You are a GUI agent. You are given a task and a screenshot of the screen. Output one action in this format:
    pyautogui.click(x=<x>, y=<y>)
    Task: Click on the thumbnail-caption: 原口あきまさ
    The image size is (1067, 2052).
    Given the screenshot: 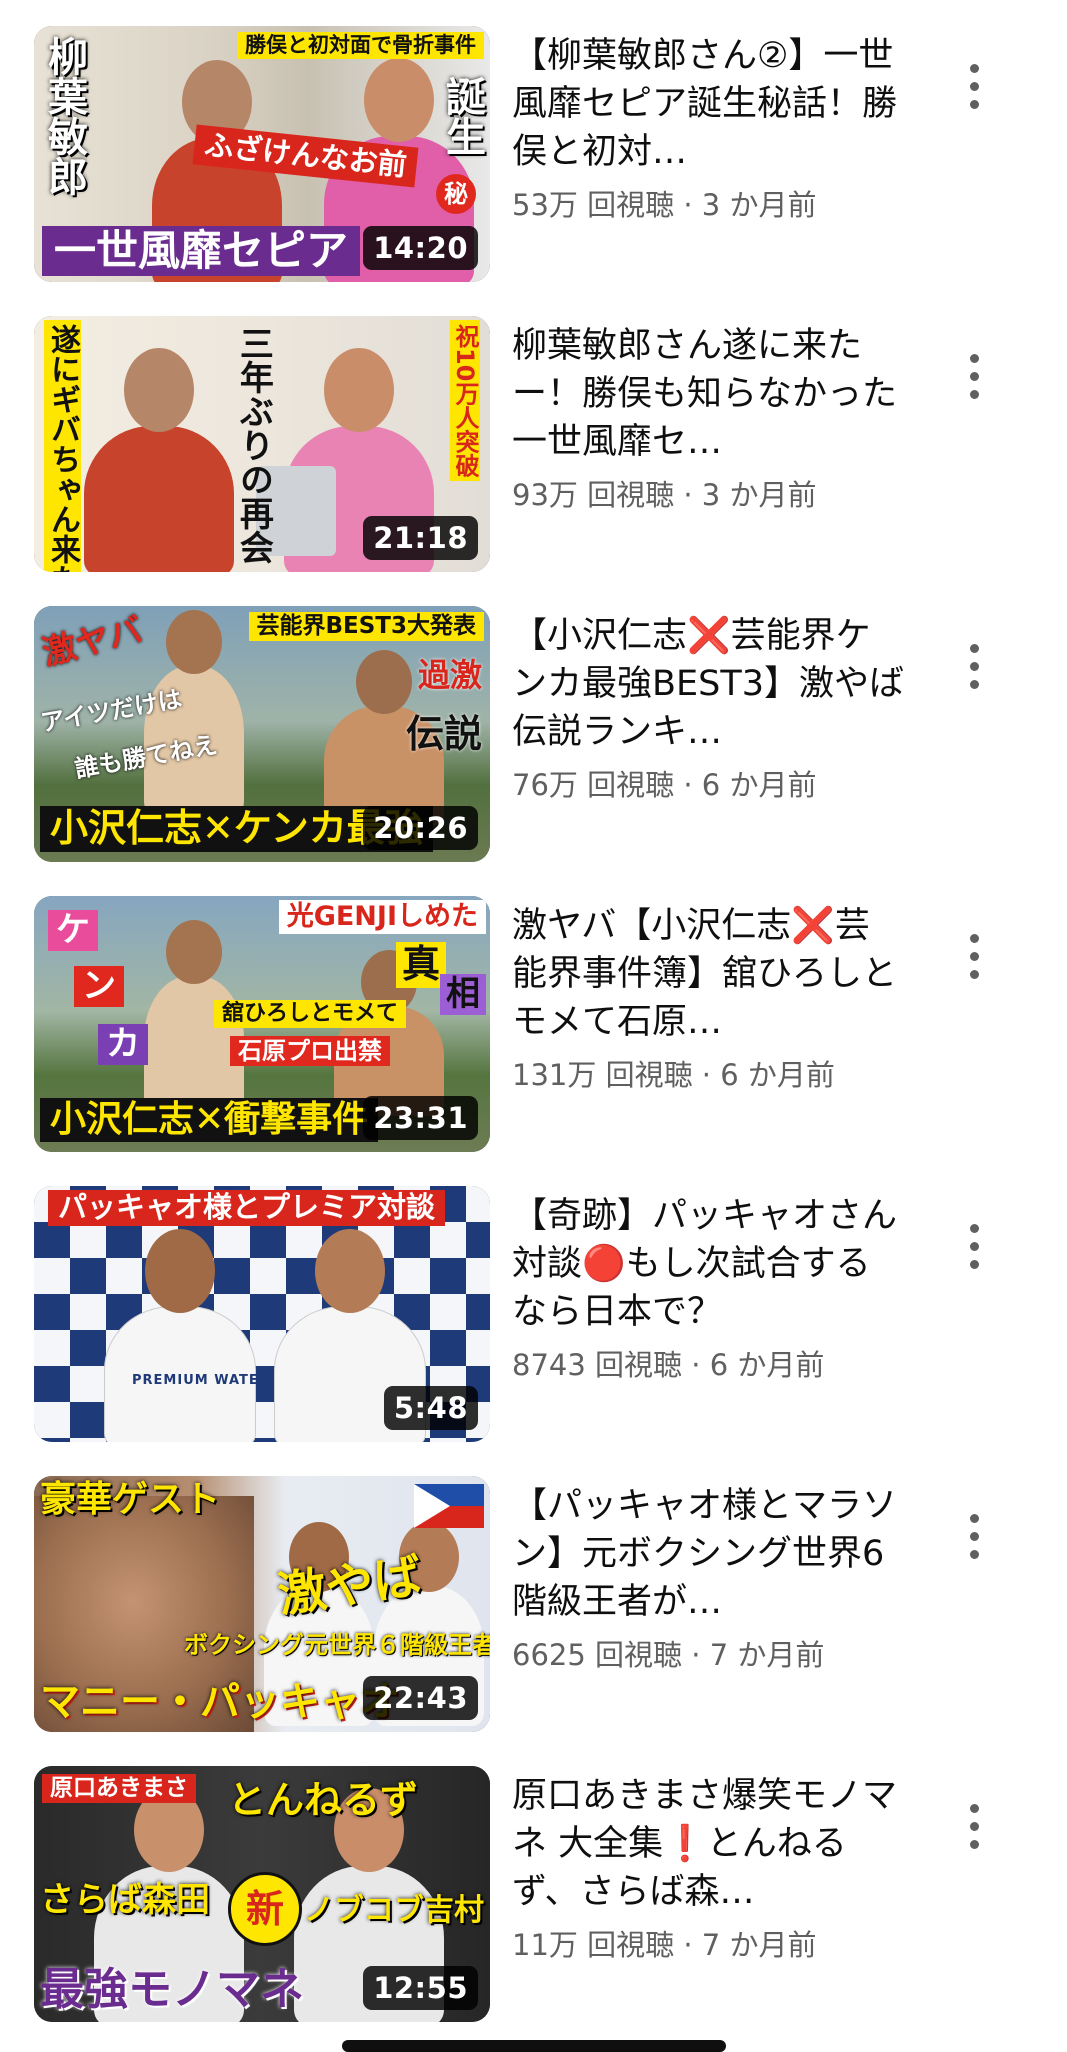 What is the action you would take?
    pyautogui.click(x=119, y=1789)
    